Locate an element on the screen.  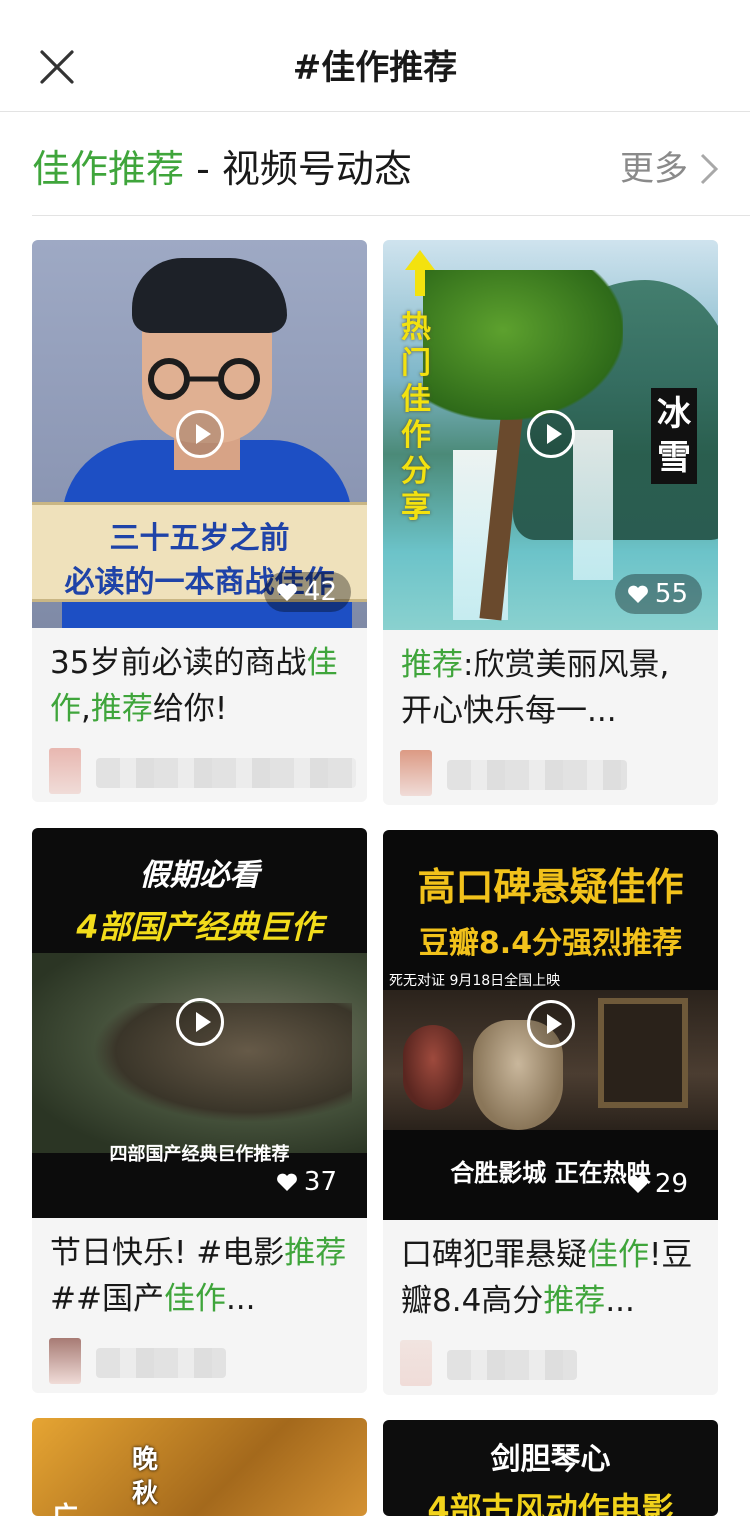
thumb-person-hair is located at coordinates (209, 295).